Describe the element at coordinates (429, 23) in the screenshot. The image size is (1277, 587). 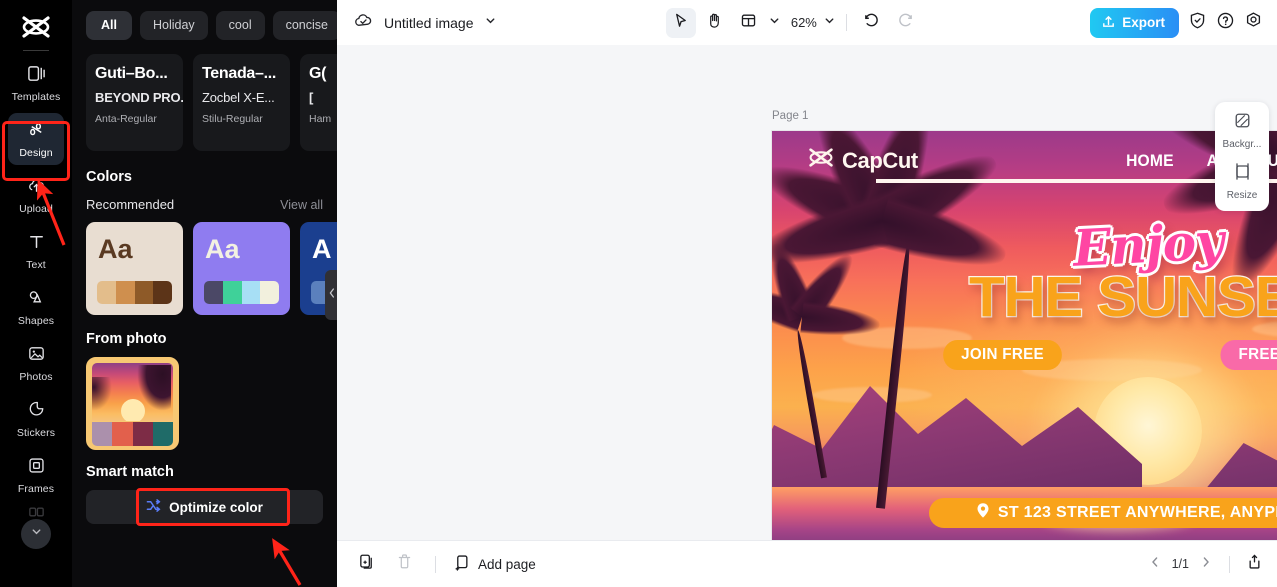
I see `document-title: Untitled image` at that location.